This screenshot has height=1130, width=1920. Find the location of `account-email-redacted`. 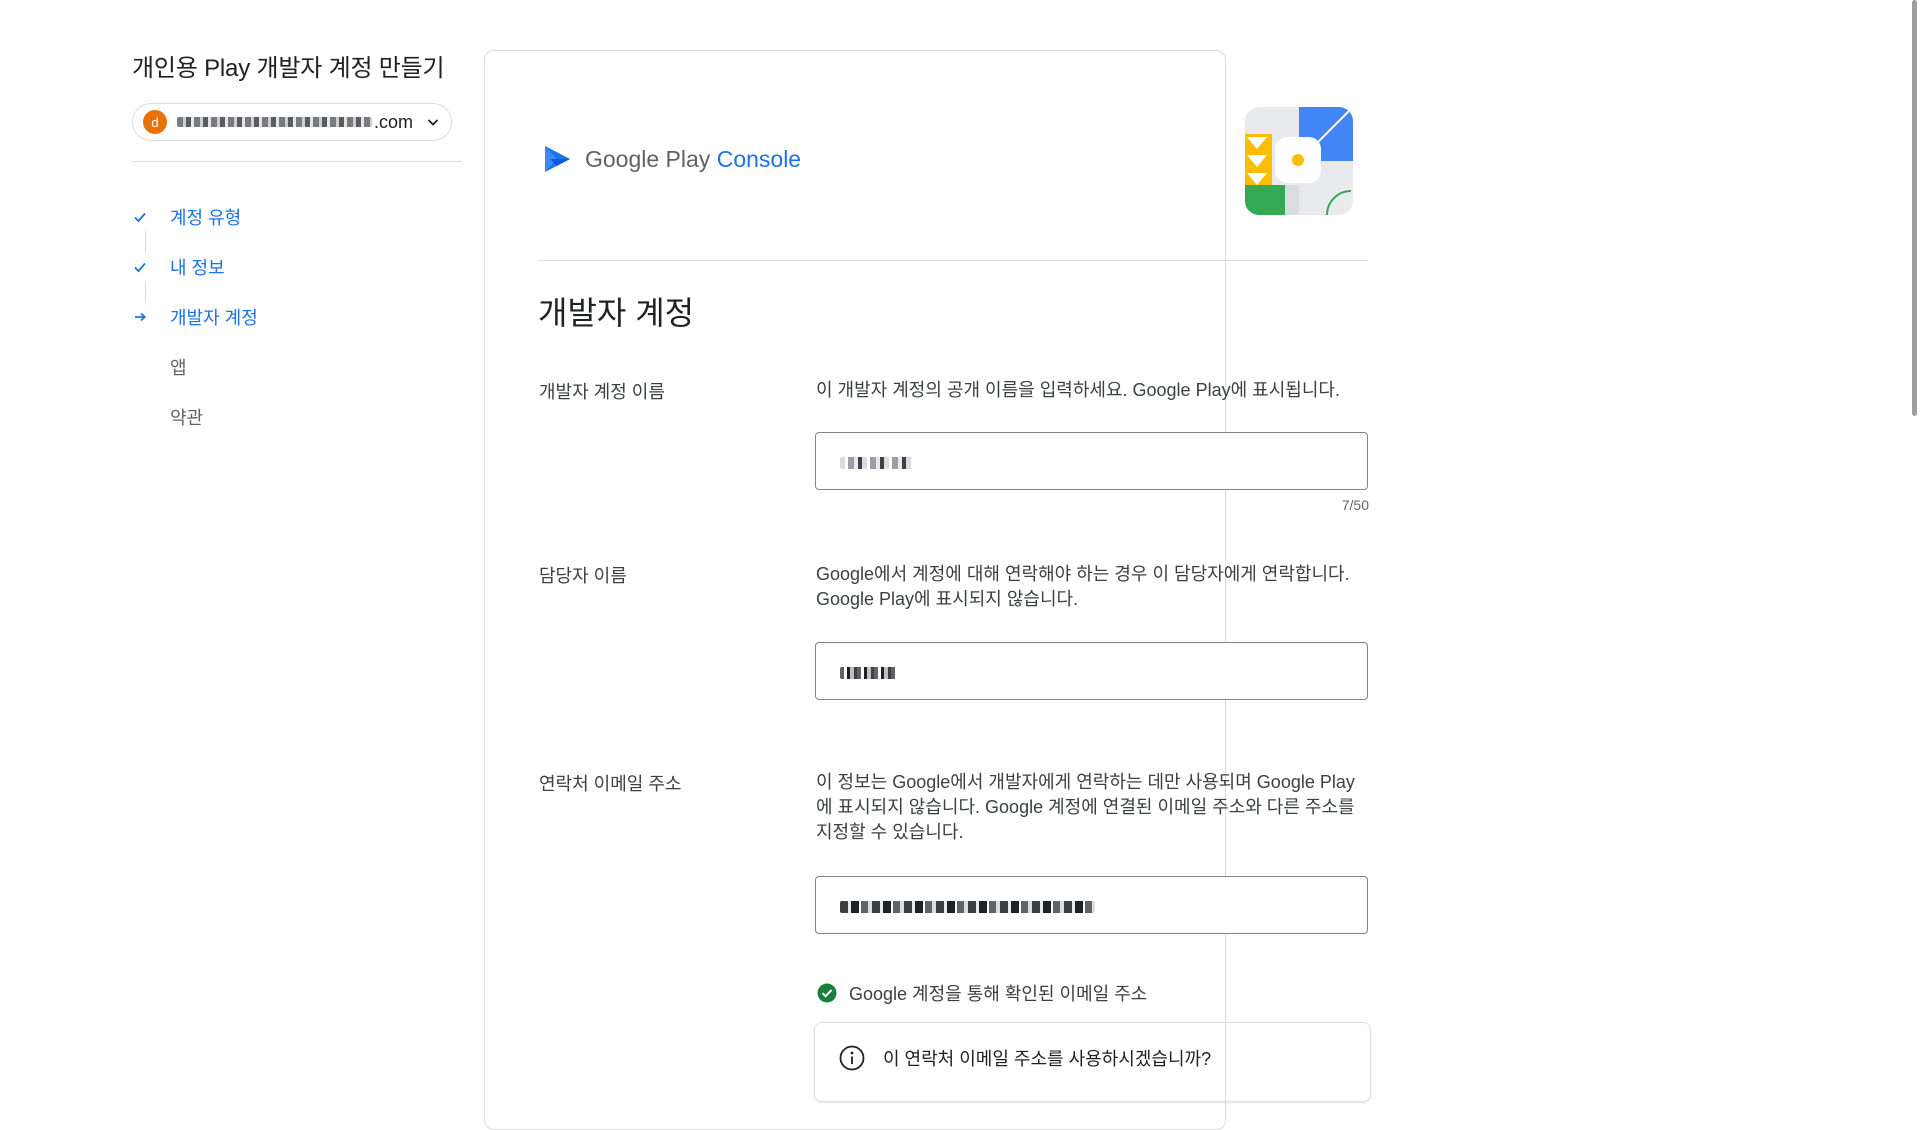

account-email-redacted is located at coordinates (274, 122).